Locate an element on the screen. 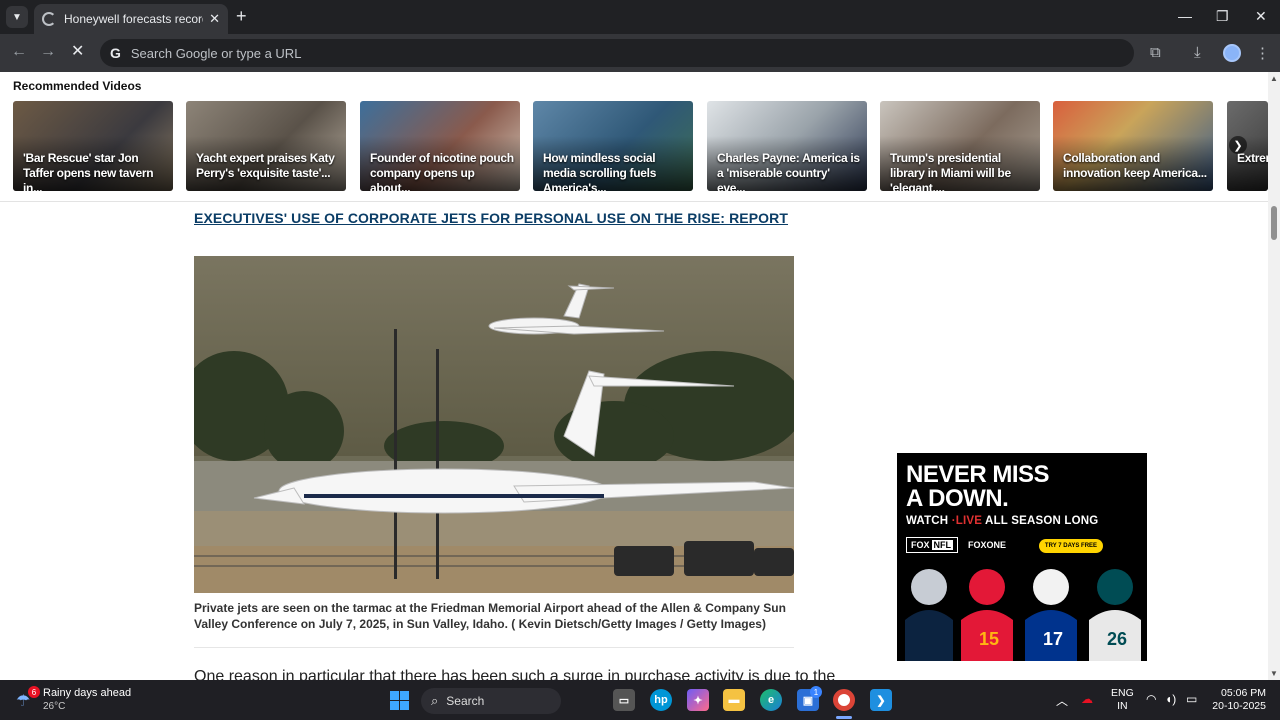 The width and height of the screenshot is (1280, 720). tab-title: Honeywell forecasts record 8,50 is located at coordinates (133, 19).